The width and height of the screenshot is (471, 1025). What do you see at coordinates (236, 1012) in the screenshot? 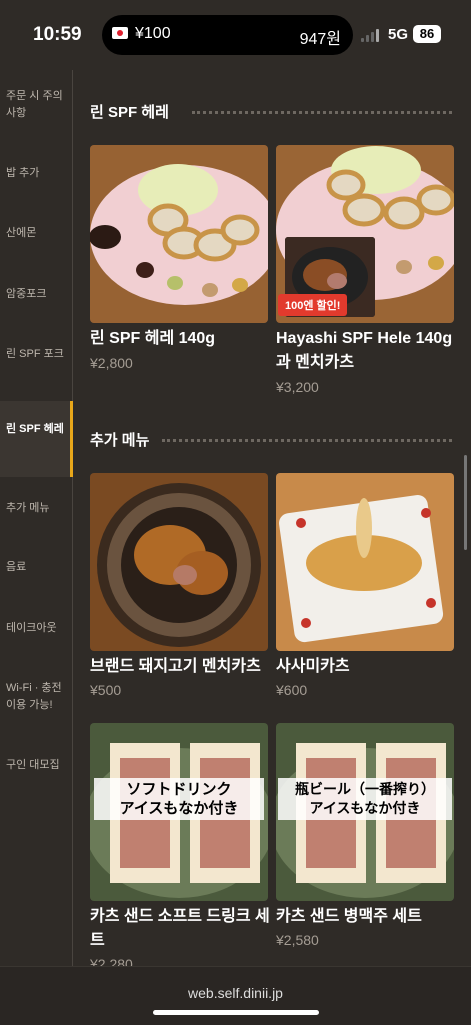
I see `home-indicator` at bounding box center [236, 1012].